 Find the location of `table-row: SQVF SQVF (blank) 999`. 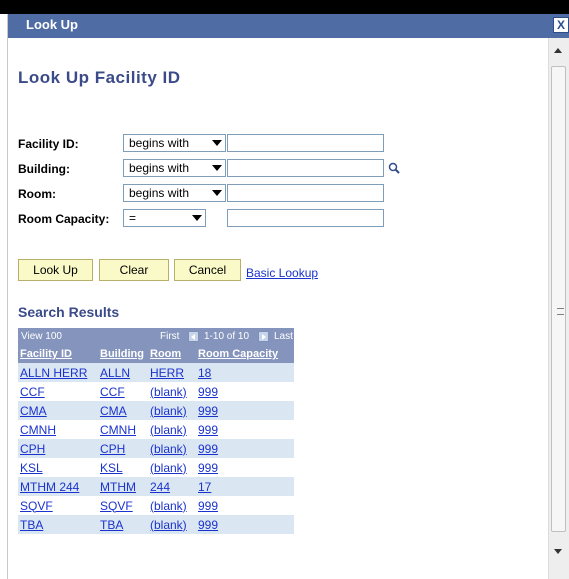

table-row: SQVF SQVF (blank) 999 is located at coordinates (156, 505).